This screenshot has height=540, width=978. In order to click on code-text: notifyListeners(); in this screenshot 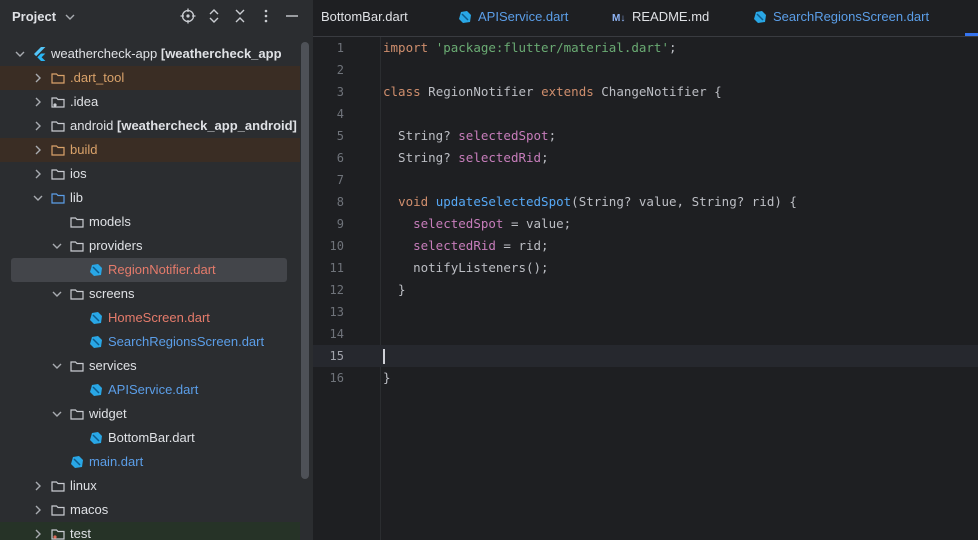, I will do `click(465, 268)`.